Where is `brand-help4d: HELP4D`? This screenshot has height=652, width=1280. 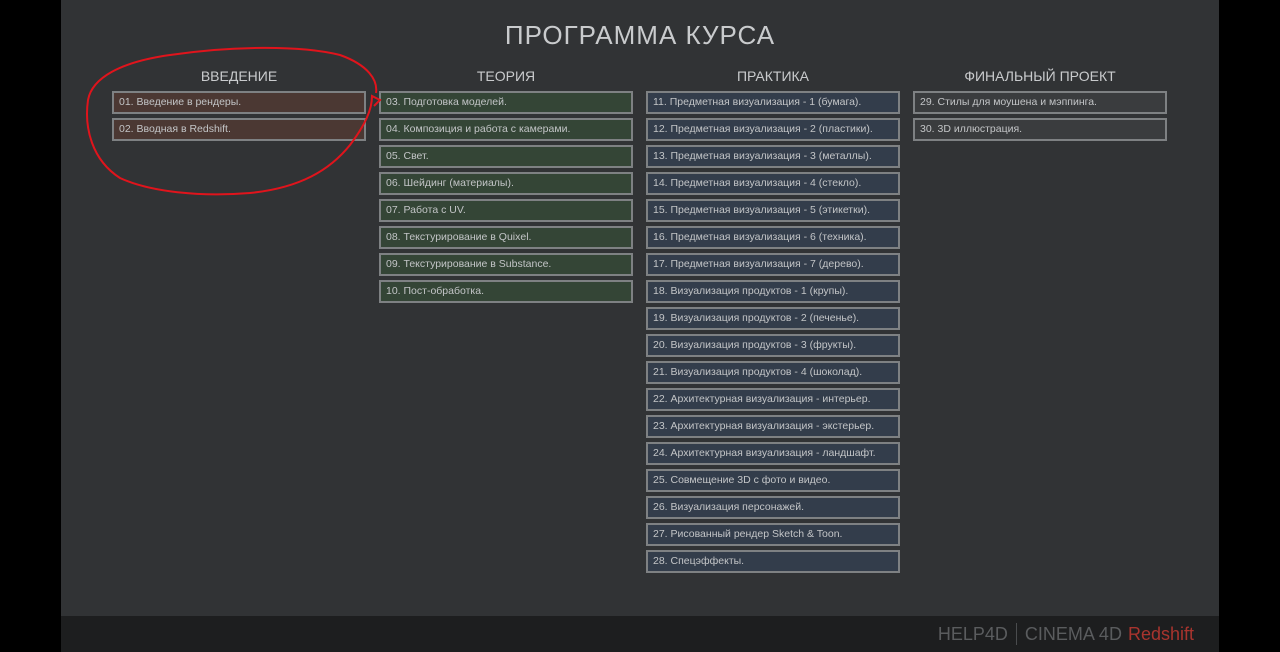 brand-help4d: HELP4D is located at coordinates (972, 633).